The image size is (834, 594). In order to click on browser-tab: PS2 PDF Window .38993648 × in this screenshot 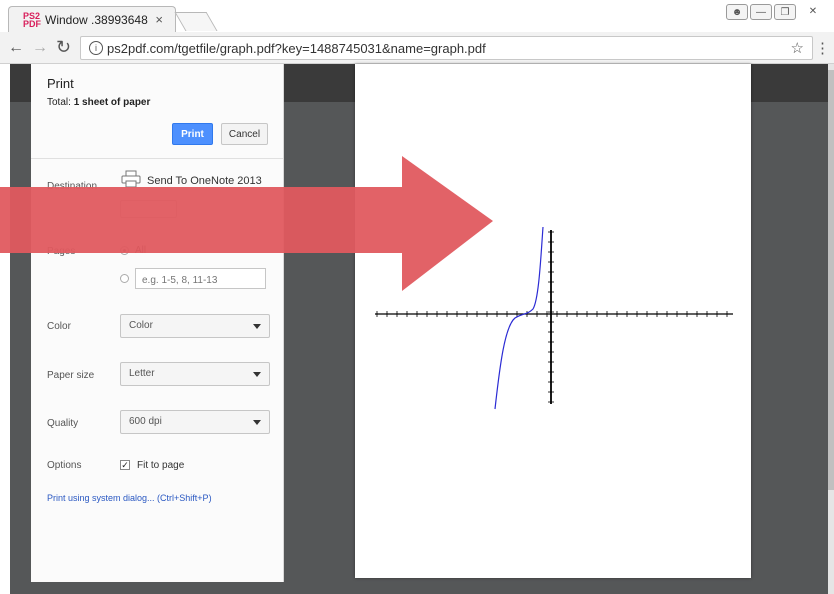, I will do `click(92, 19)`.